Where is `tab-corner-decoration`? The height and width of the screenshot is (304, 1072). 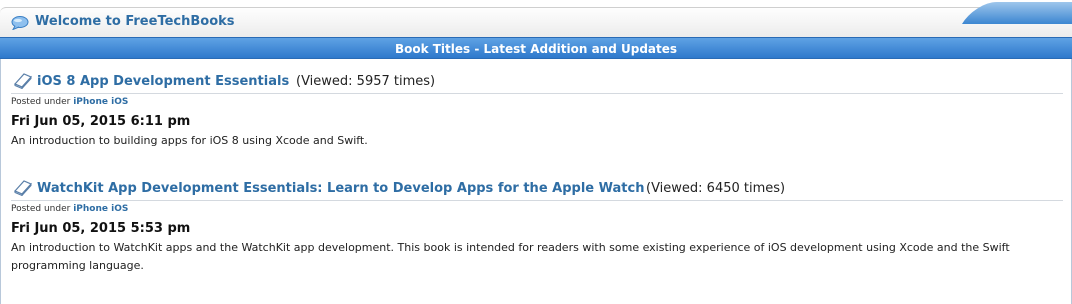 tab-corner-decoration is located at coordinates (1017, 13).